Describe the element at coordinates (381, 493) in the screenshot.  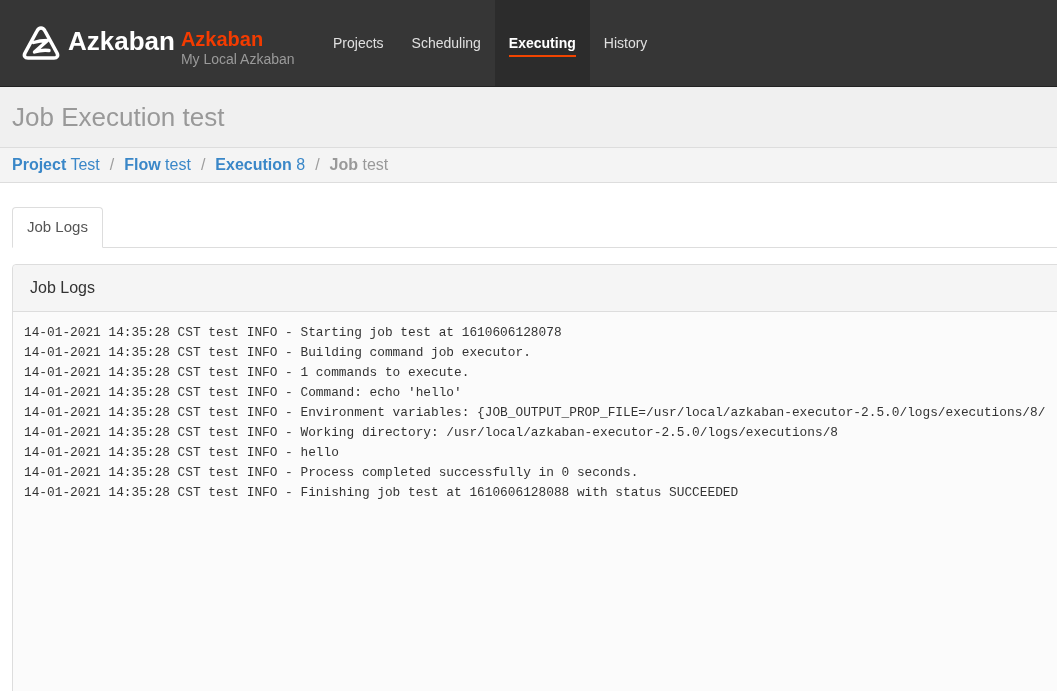
I see `log-line: 14-01-2021 14:35:28 CST test INFO - Finishing job test at 1610606128088 with status SUCCEEDED` at that location.